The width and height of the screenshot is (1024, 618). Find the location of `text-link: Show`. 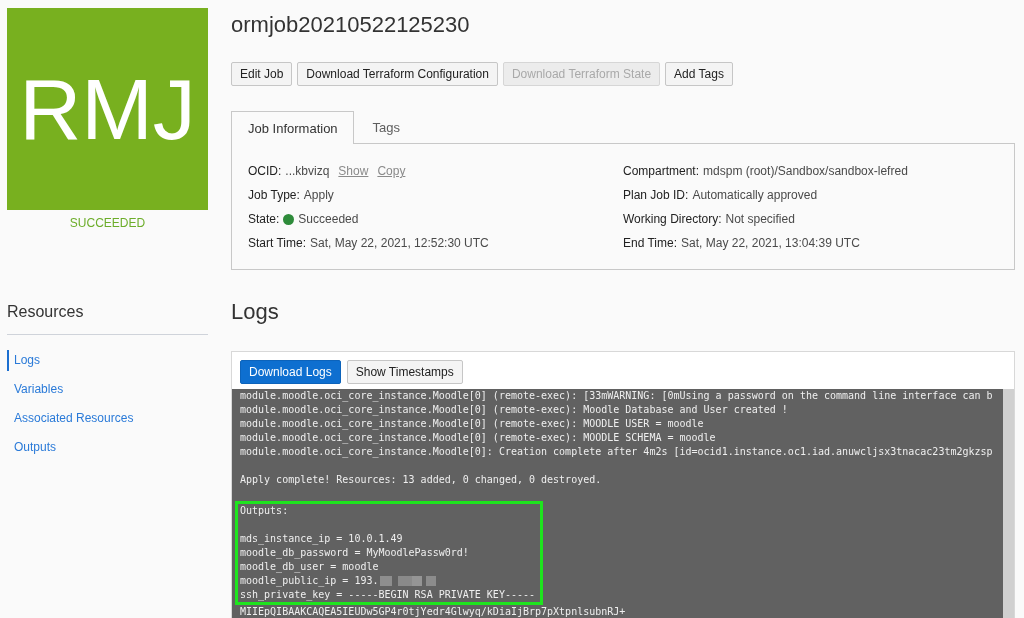

text-link: Show is located at coordinates (353, 171).